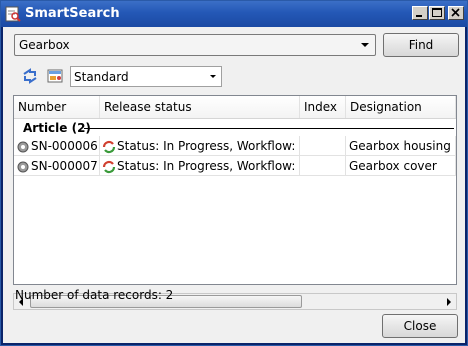 The height and width of the screenshot is (346, 468). What do you see at coordinates (94, 295) in the screenshot?
I see `record-count: Number of data records: 2` at bounding box center [94, 295].